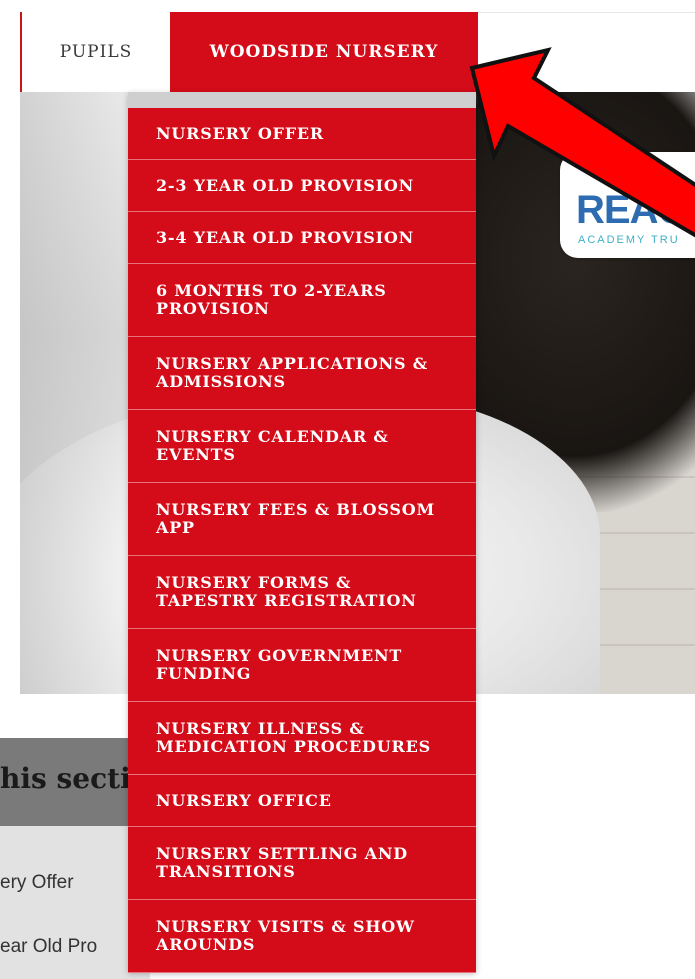  Describe the element at coordinates (324, 52) in the screenshot. I see `nav-tab-woodside-nursery: WOODSIDE NURSERY` at that location.